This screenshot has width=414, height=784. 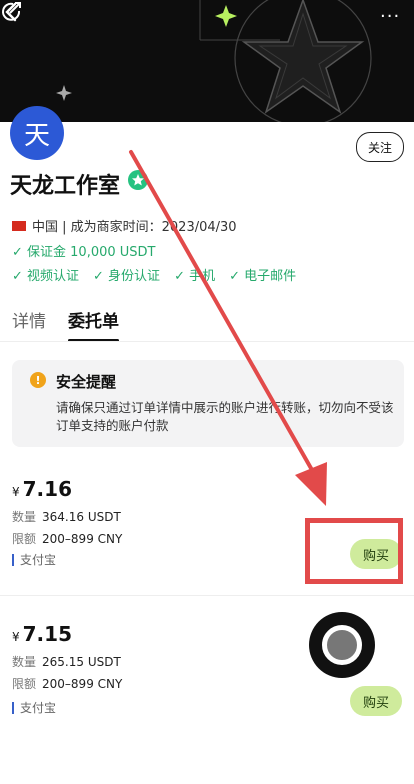 I want to click on buy-button: 购买, so click(x=376, y=701).